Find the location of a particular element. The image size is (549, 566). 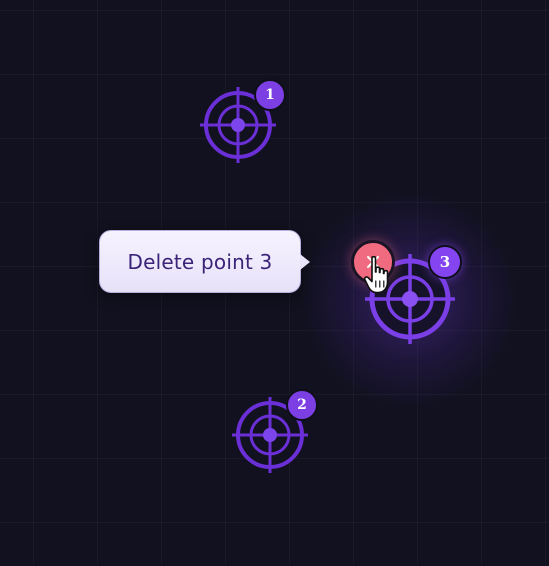

point-2-badge: 2 is located at coordinates (302, 405).